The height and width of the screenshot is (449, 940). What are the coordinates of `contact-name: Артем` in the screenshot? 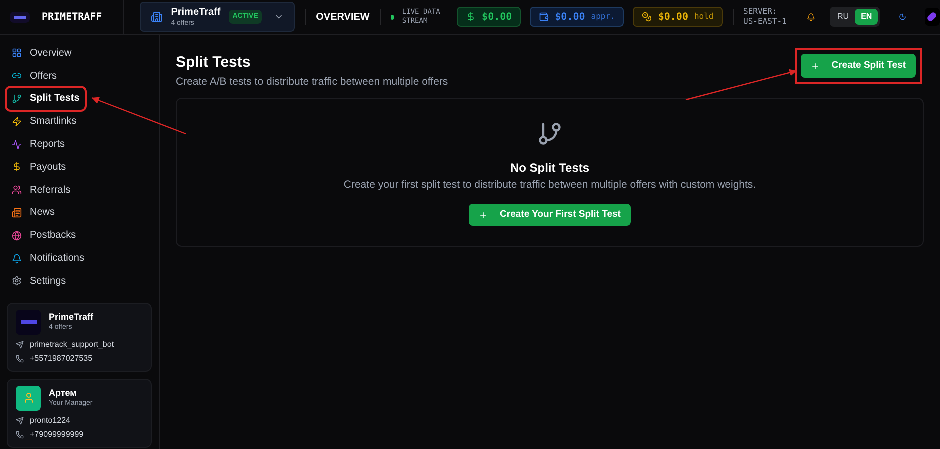 It's located at (63, 394).